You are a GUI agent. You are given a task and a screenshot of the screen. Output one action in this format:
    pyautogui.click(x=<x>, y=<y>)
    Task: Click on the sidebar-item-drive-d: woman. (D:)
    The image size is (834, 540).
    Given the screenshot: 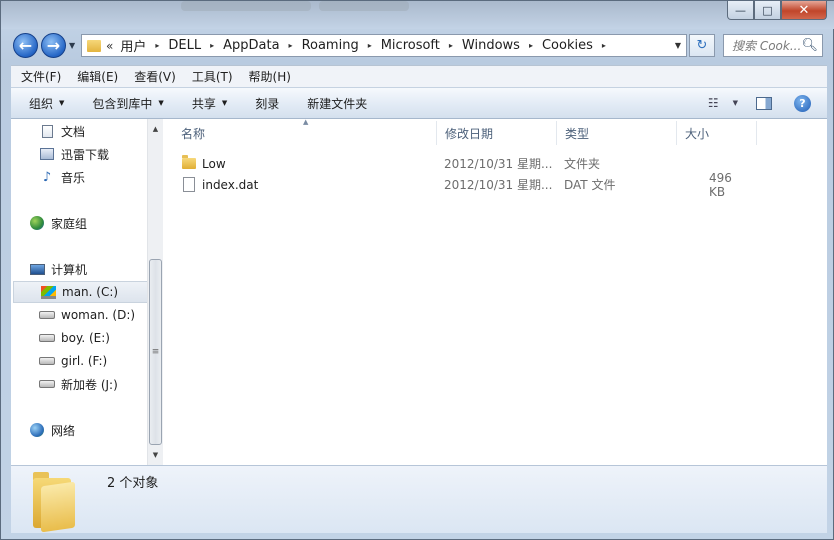 What is the action you would take?
    pyautogui.click(x=79, y=315)
    